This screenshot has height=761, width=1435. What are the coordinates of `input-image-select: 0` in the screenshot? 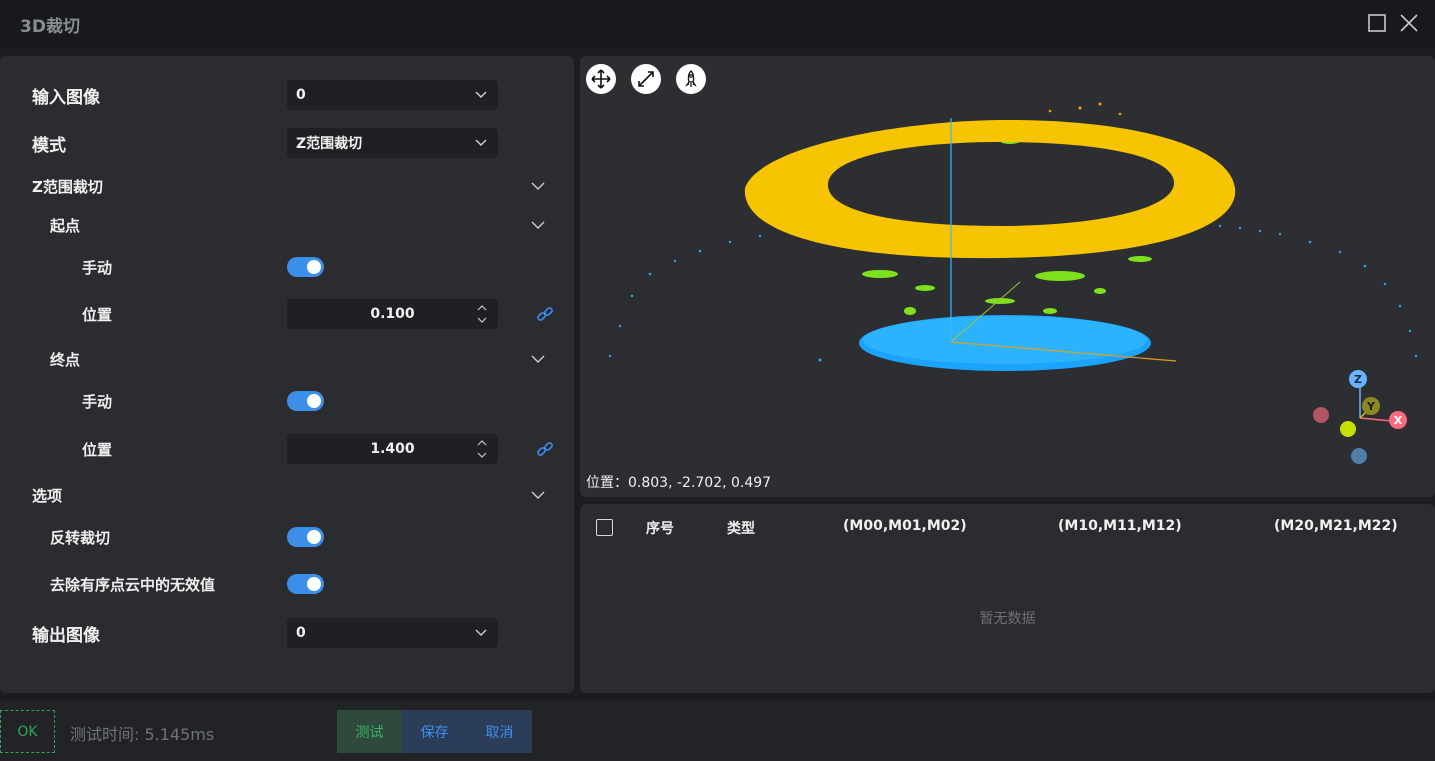 It's located at (392, 95).